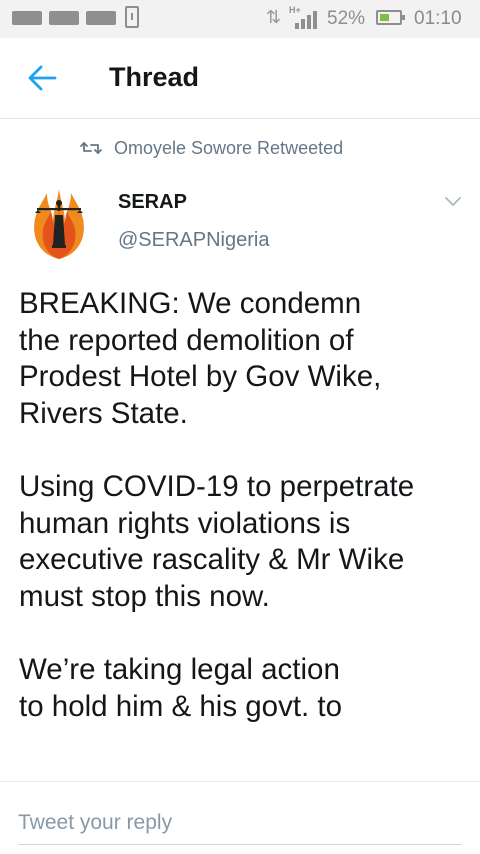  What do you see at coordinates (91, 148) in the screenshot?
I see `retweet-icon` at bounding box center [91, 148].